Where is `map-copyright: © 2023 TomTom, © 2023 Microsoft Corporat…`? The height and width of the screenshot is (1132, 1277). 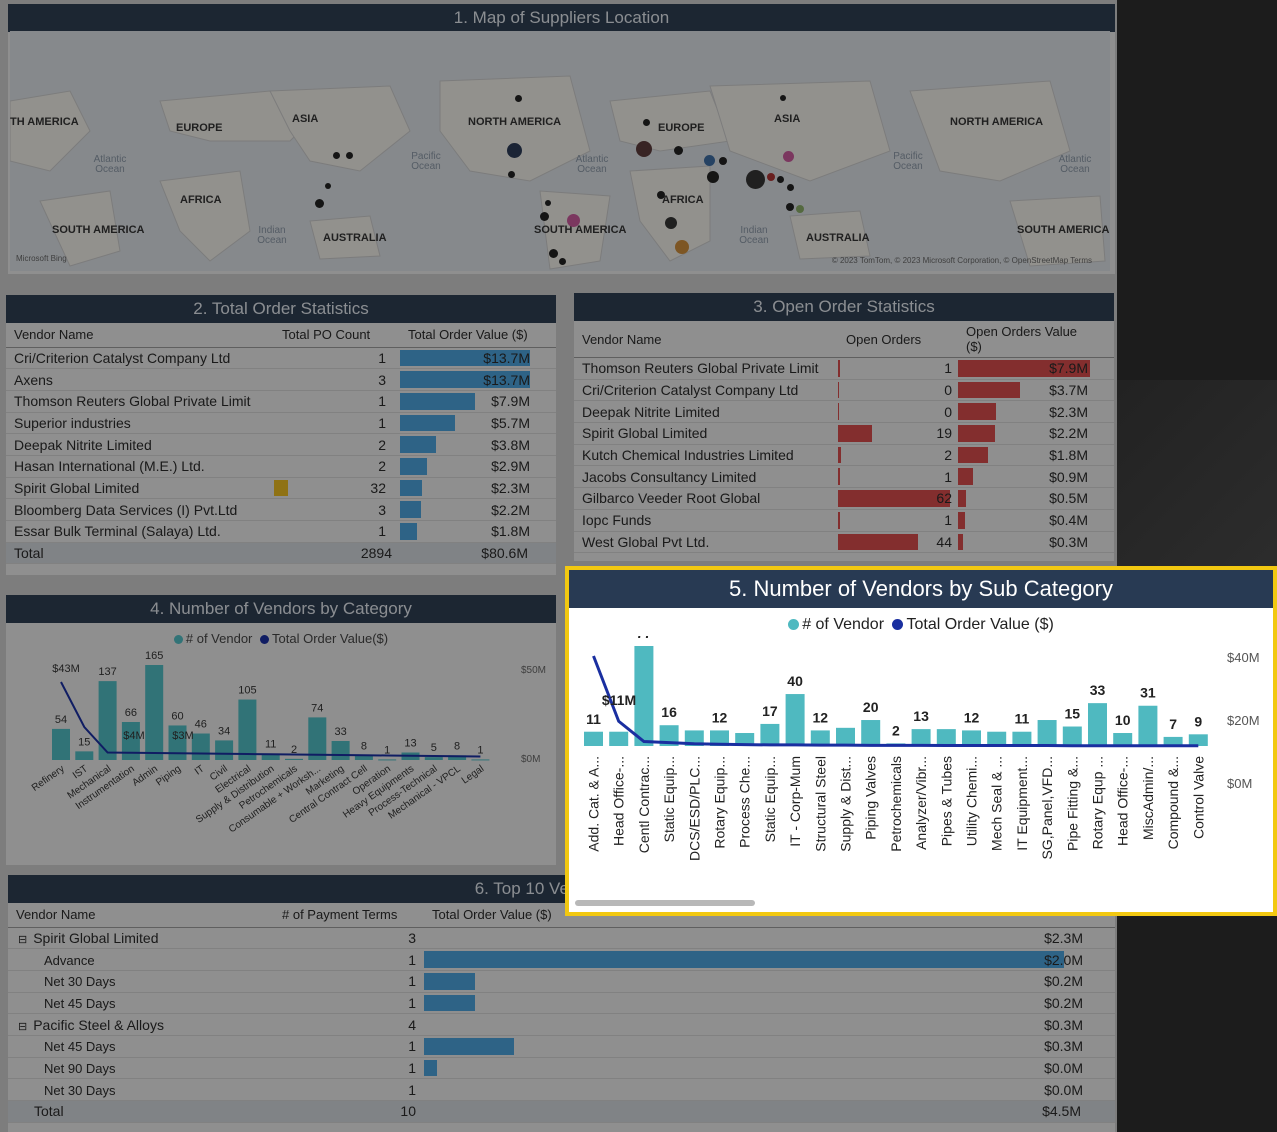 map-copyright: © 2023 TomTom, © 2023 Microsoft Corporat… is located at coordinates (962, 260).